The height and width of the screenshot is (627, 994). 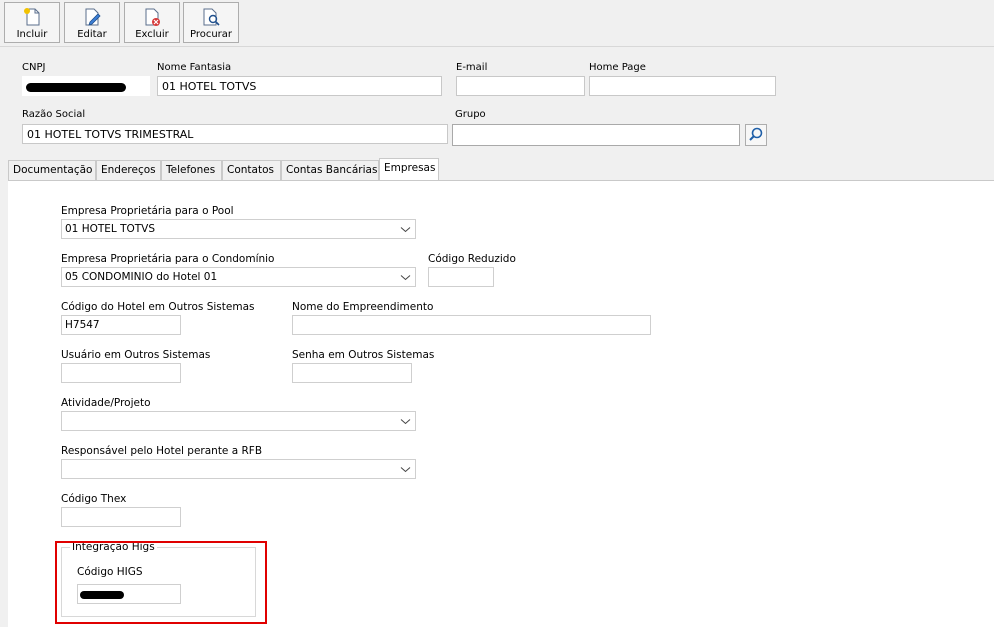 What do you see at coordinates (128, 170) in the screenshot?
I see `tab-enderecos: Endereços` at bounding box center [128, 170].